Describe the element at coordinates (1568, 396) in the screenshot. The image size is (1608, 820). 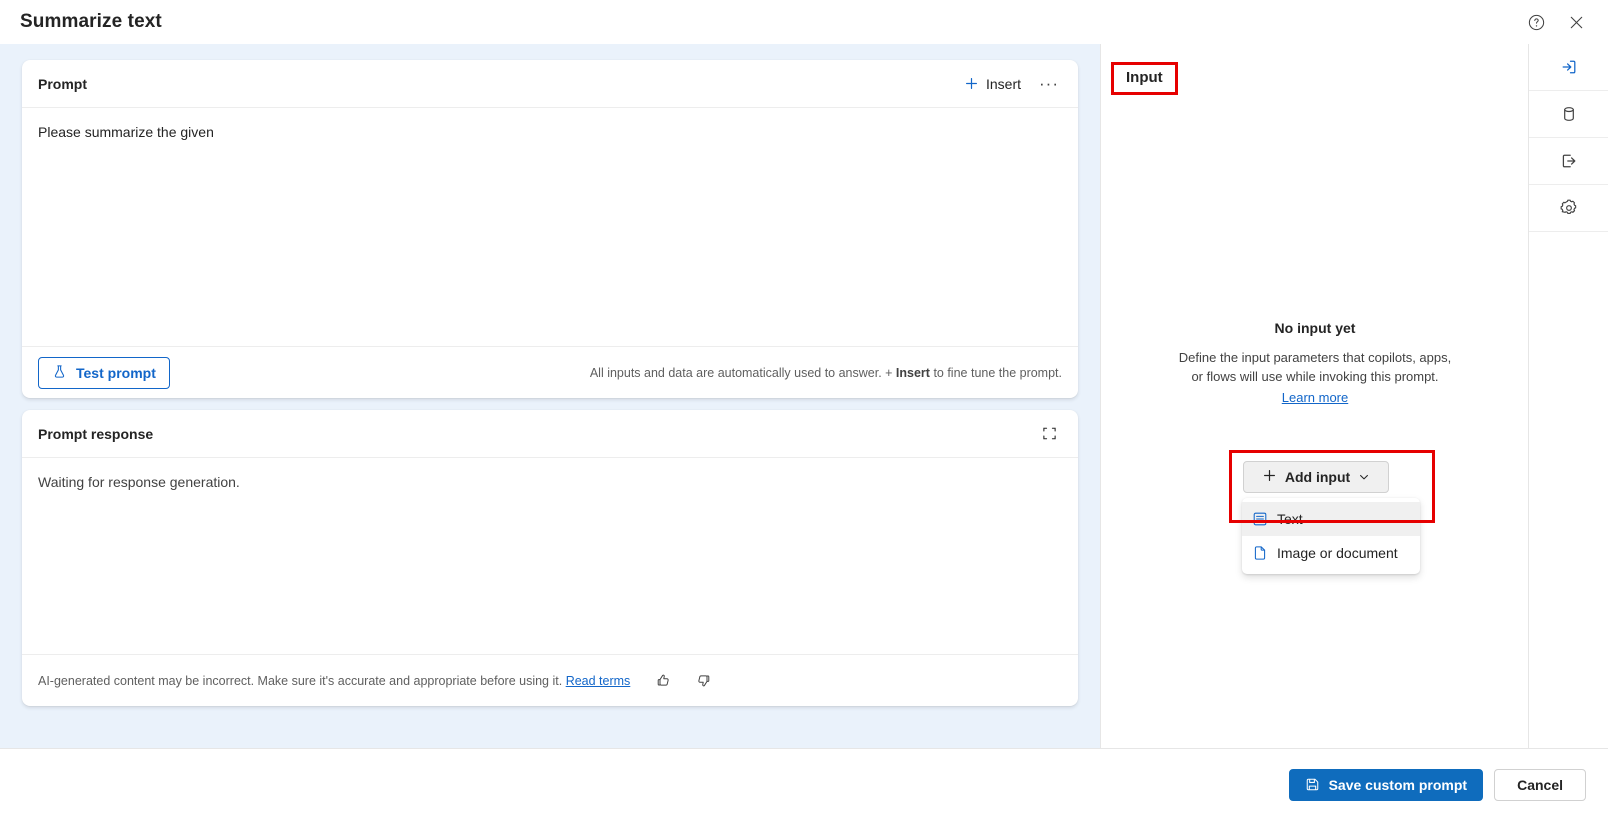
I see `right-rail` at that location.